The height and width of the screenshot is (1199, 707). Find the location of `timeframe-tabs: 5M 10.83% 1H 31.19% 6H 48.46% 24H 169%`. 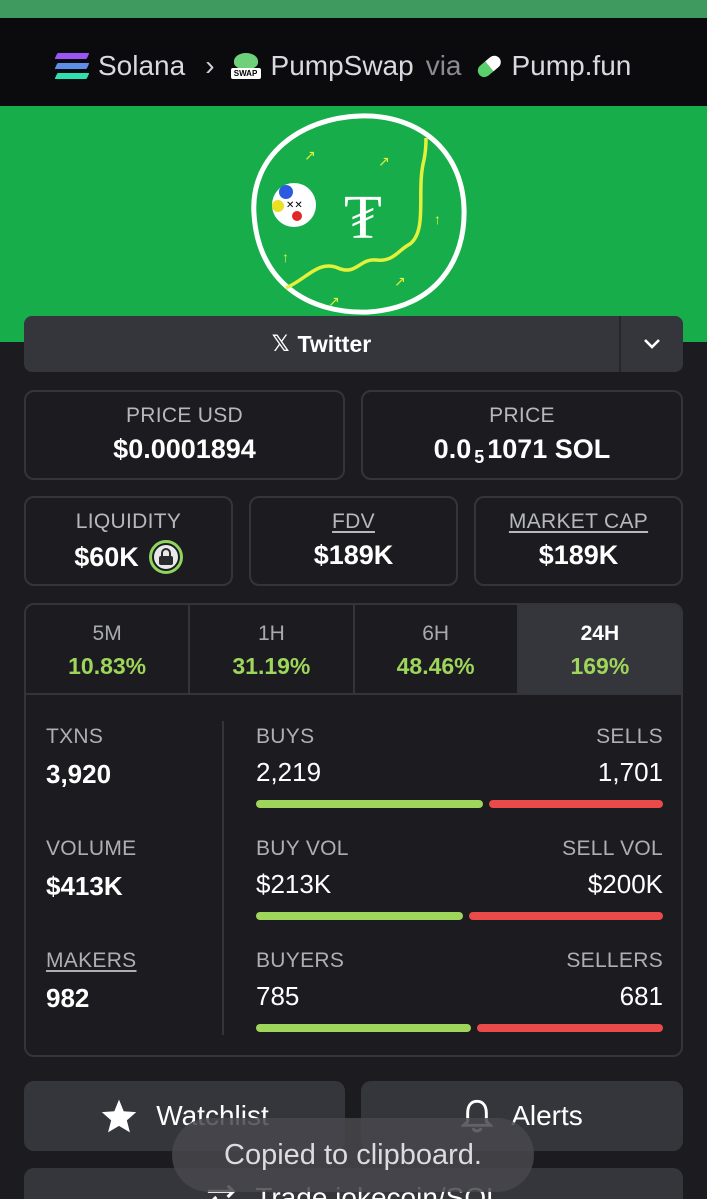

timeframe-tabs: 5M 10.83% 1H 31.19% 6H 48.46% 24H 169% is located at coordinates (353, 650).